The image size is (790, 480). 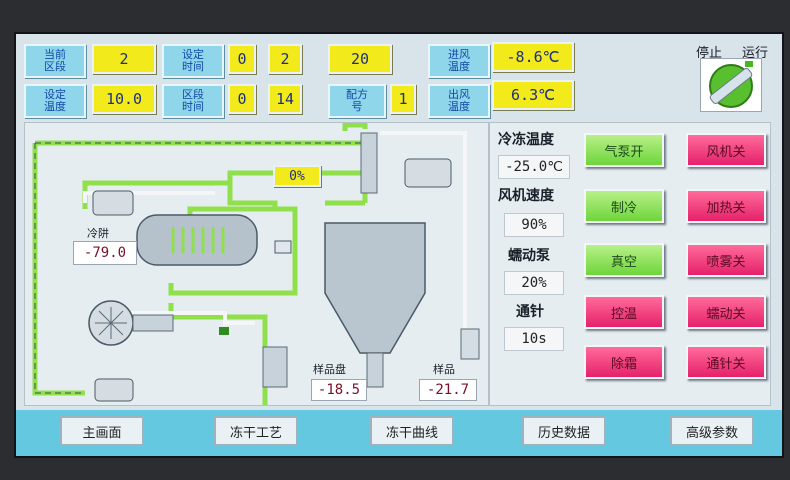 What do you see at coordinates (533, 57) in the screenshot?
I see `inlet-temp-value: -8.6℃` at bounding box center [533, 57].